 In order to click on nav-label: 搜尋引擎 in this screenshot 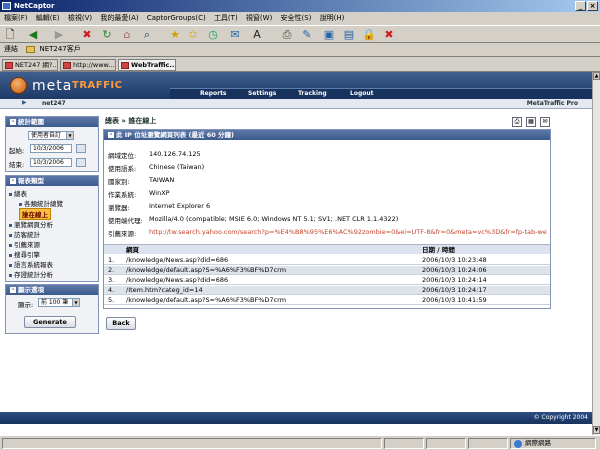, I will do `click(27, 255)`.